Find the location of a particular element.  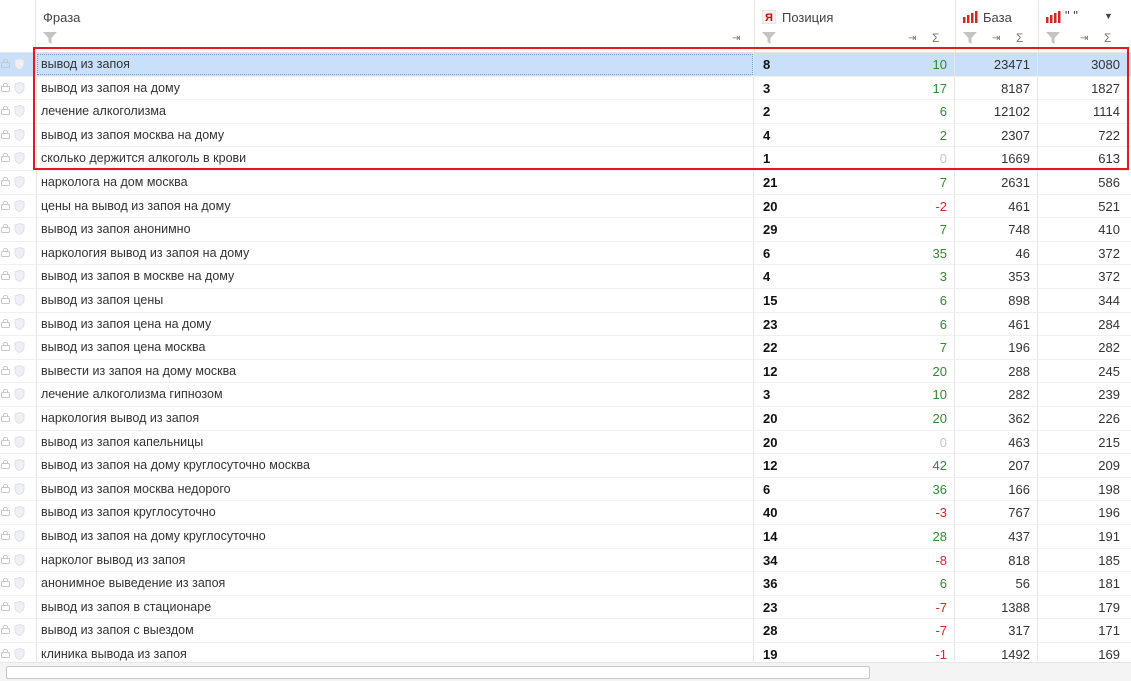

phrase-cell: вывод из запоя цена на дому is located at coordinates (395, 324).